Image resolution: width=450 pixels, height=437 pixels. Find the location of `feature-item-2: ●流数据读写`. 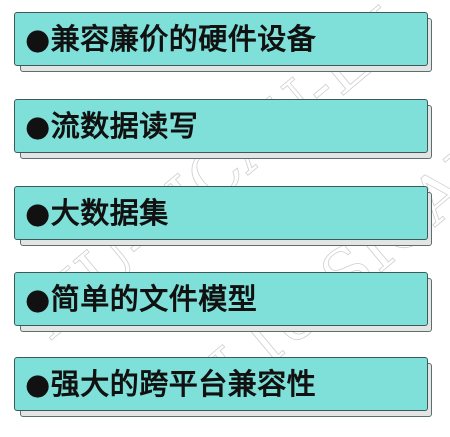

feature-item-2: ●流数据读写 is located at coordinates (223, 129).